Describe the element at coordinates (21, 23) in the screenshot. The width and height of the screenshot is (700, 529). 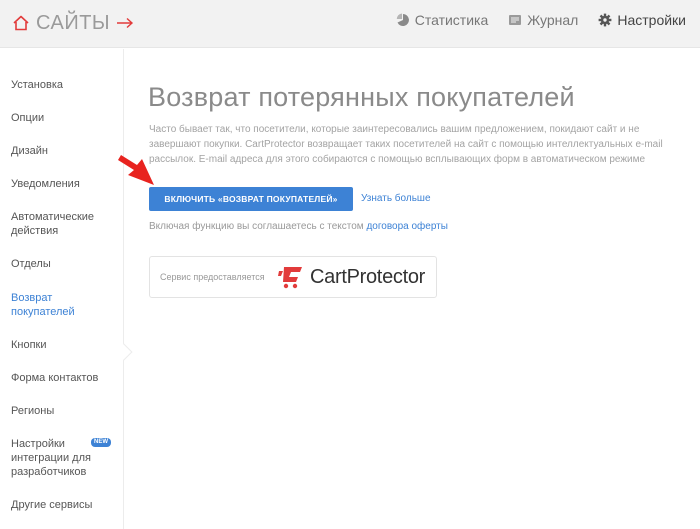
I see `home-icon` at that location.